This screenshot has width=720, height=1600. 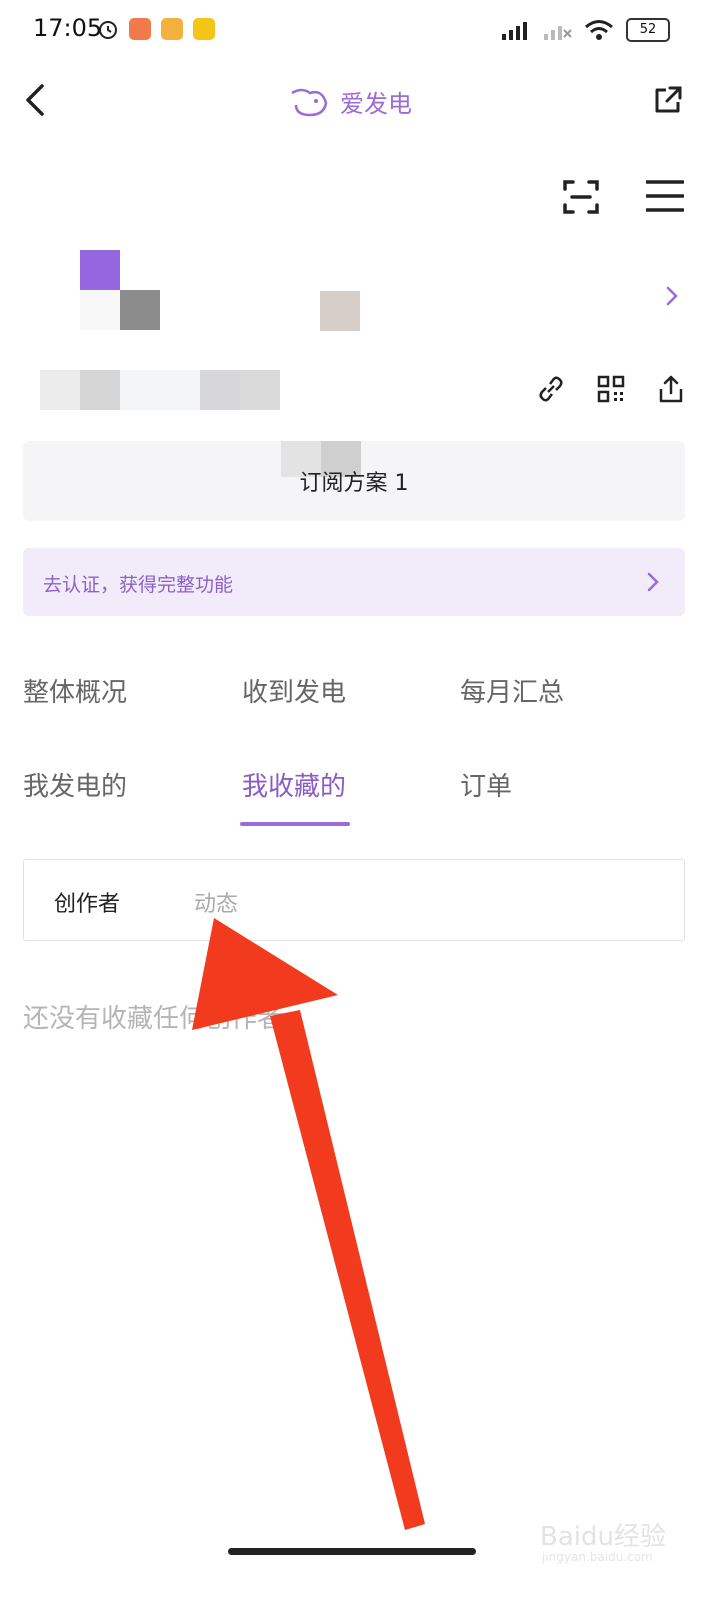 I want to click on tab-feed: 动态, so click(x=216, y=902).